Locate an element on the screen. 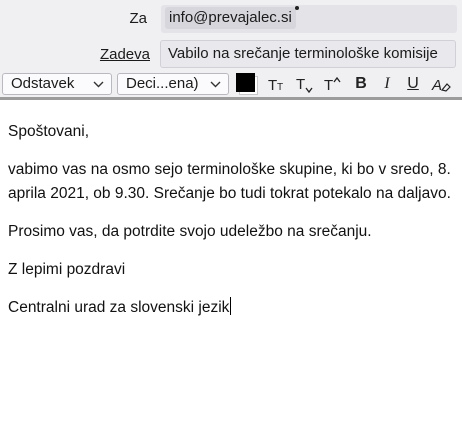 Image resolution: width=462 pixels, height=423 pixels. clear-formatting-button: A is located at coordinates (441, 84).